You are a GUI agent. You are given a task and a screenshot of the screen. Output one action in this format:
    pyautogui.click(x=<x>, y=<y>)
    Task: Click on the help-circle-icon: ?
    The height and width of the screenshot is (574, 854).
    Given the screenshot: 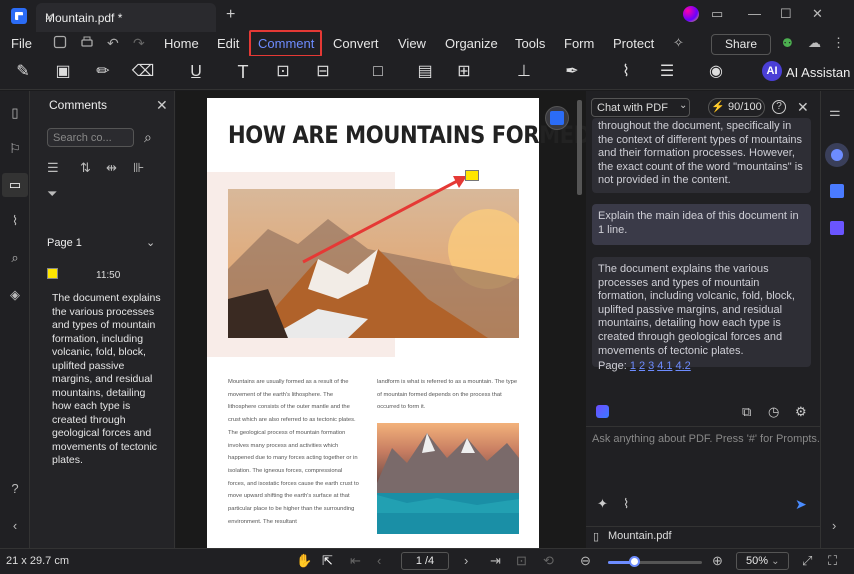 What is the action you would take?
    pyautogui.click(x=779, y=107)
    